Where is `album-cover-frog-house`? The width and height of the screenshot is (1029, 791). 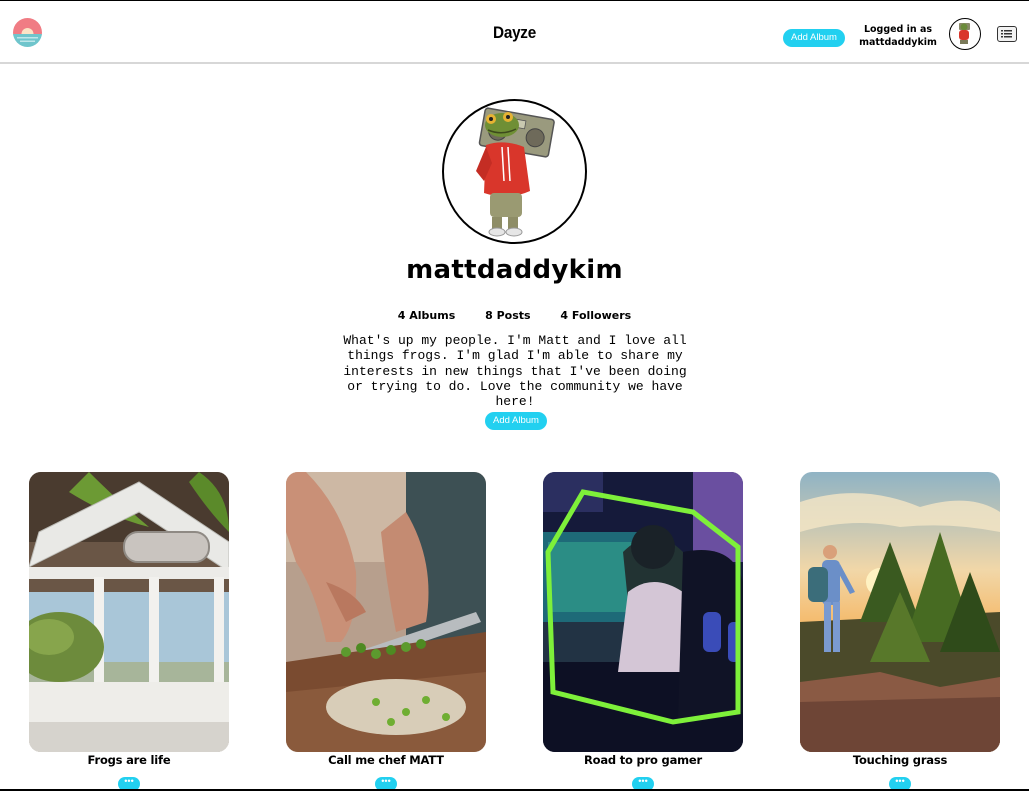 album-cover-frog-house is located at coordinates (129, 612).